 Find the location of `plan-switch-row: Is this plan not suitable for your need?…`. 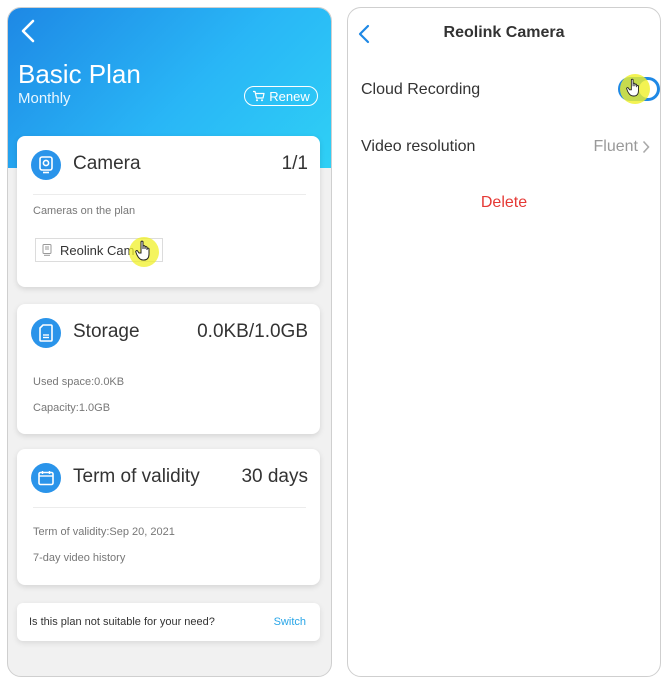

plan-switch-row: Is this plan not suitable for your need?… is located at coordinates (168, 622).